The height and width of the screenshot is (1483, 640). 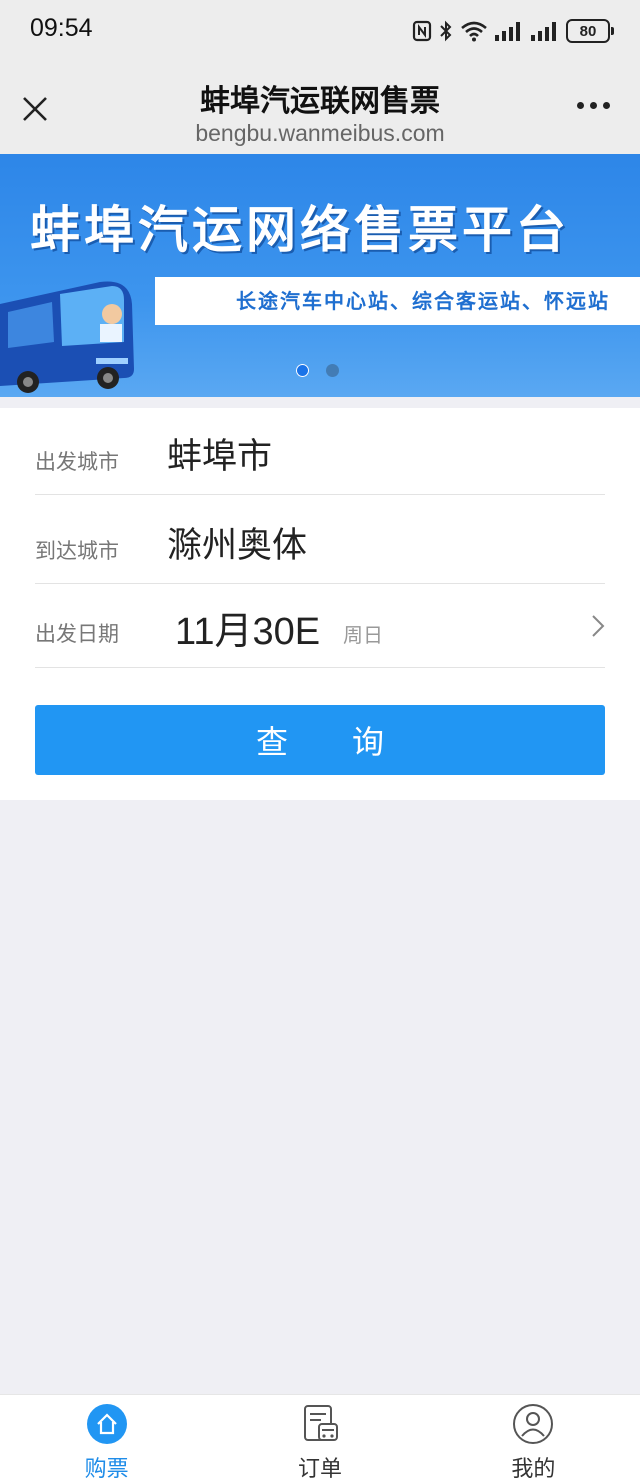 What do you see at coordinates (446, 31) in the screenshot?
I see `bluetooth-icon` at bounding box center [446, 31].